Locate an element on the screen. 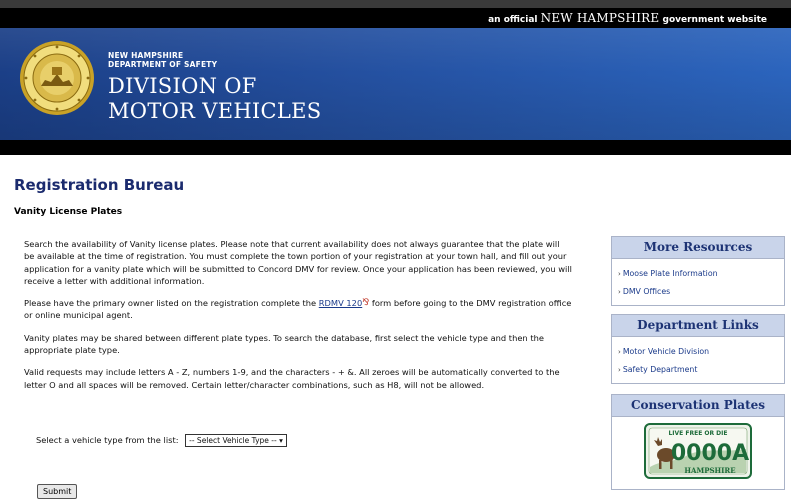  vehicle-type-select: -- Select Vehicle Type -- ▾ is located at coordinates (236, 440).